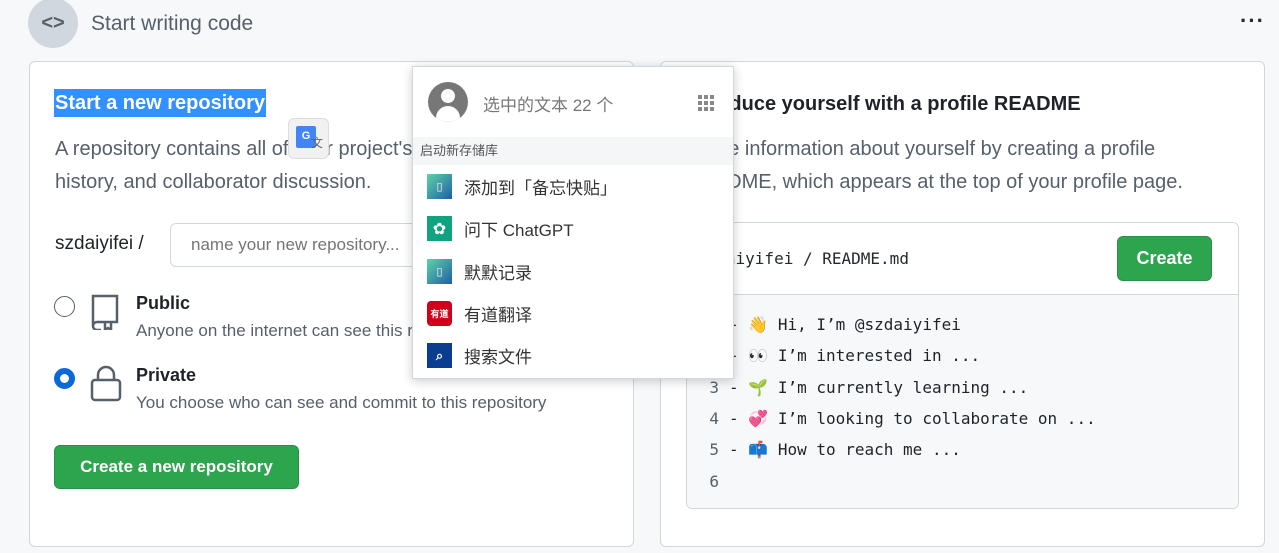 This screenshot has width=1279, height=553. I want to click on menu-item-youdao: 有道 有道翻译, so click(479, 313).